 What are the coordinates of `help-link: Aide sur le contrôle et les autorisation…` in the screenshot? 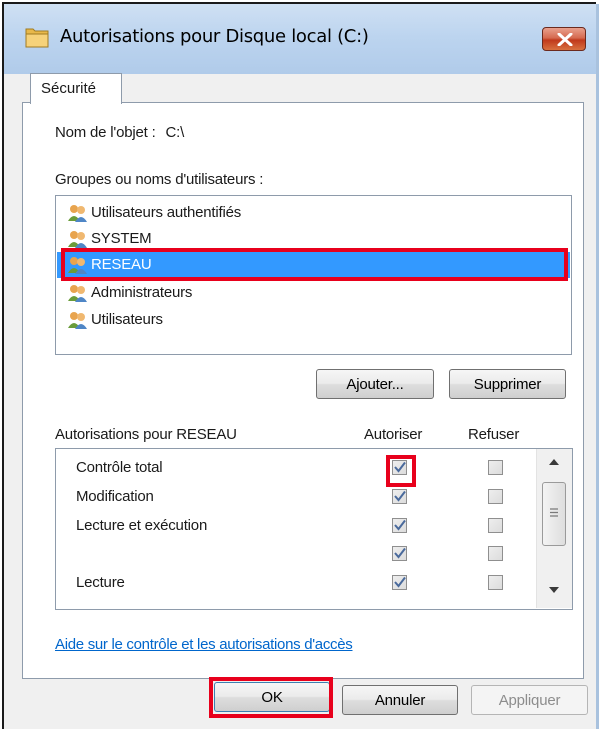 It's located at (204, 644).